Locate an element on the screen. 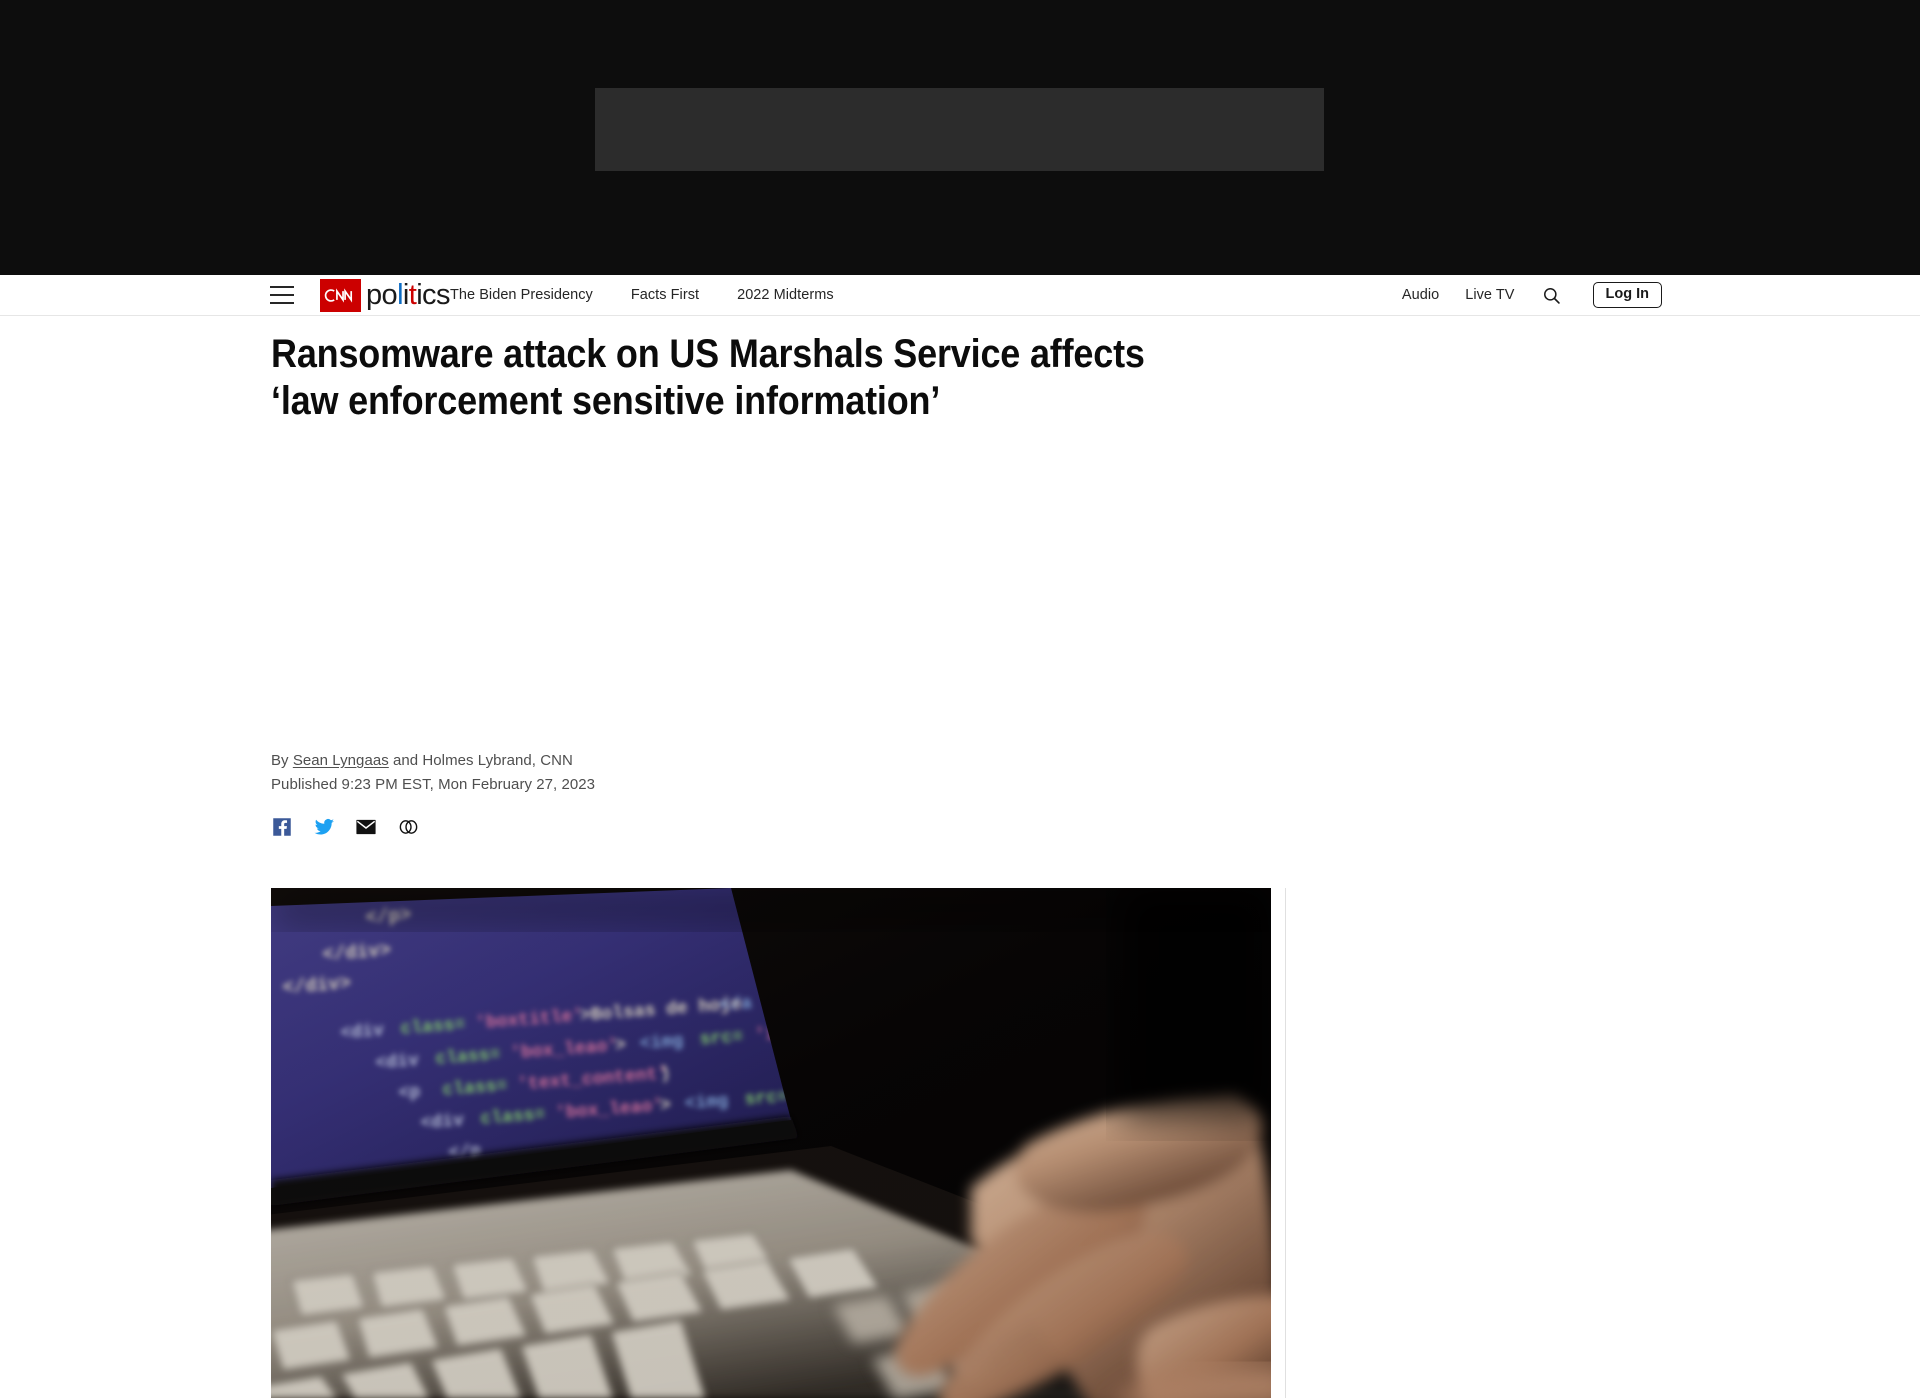  nav-link-audio: Audio is located at coordinates (1420, 295).